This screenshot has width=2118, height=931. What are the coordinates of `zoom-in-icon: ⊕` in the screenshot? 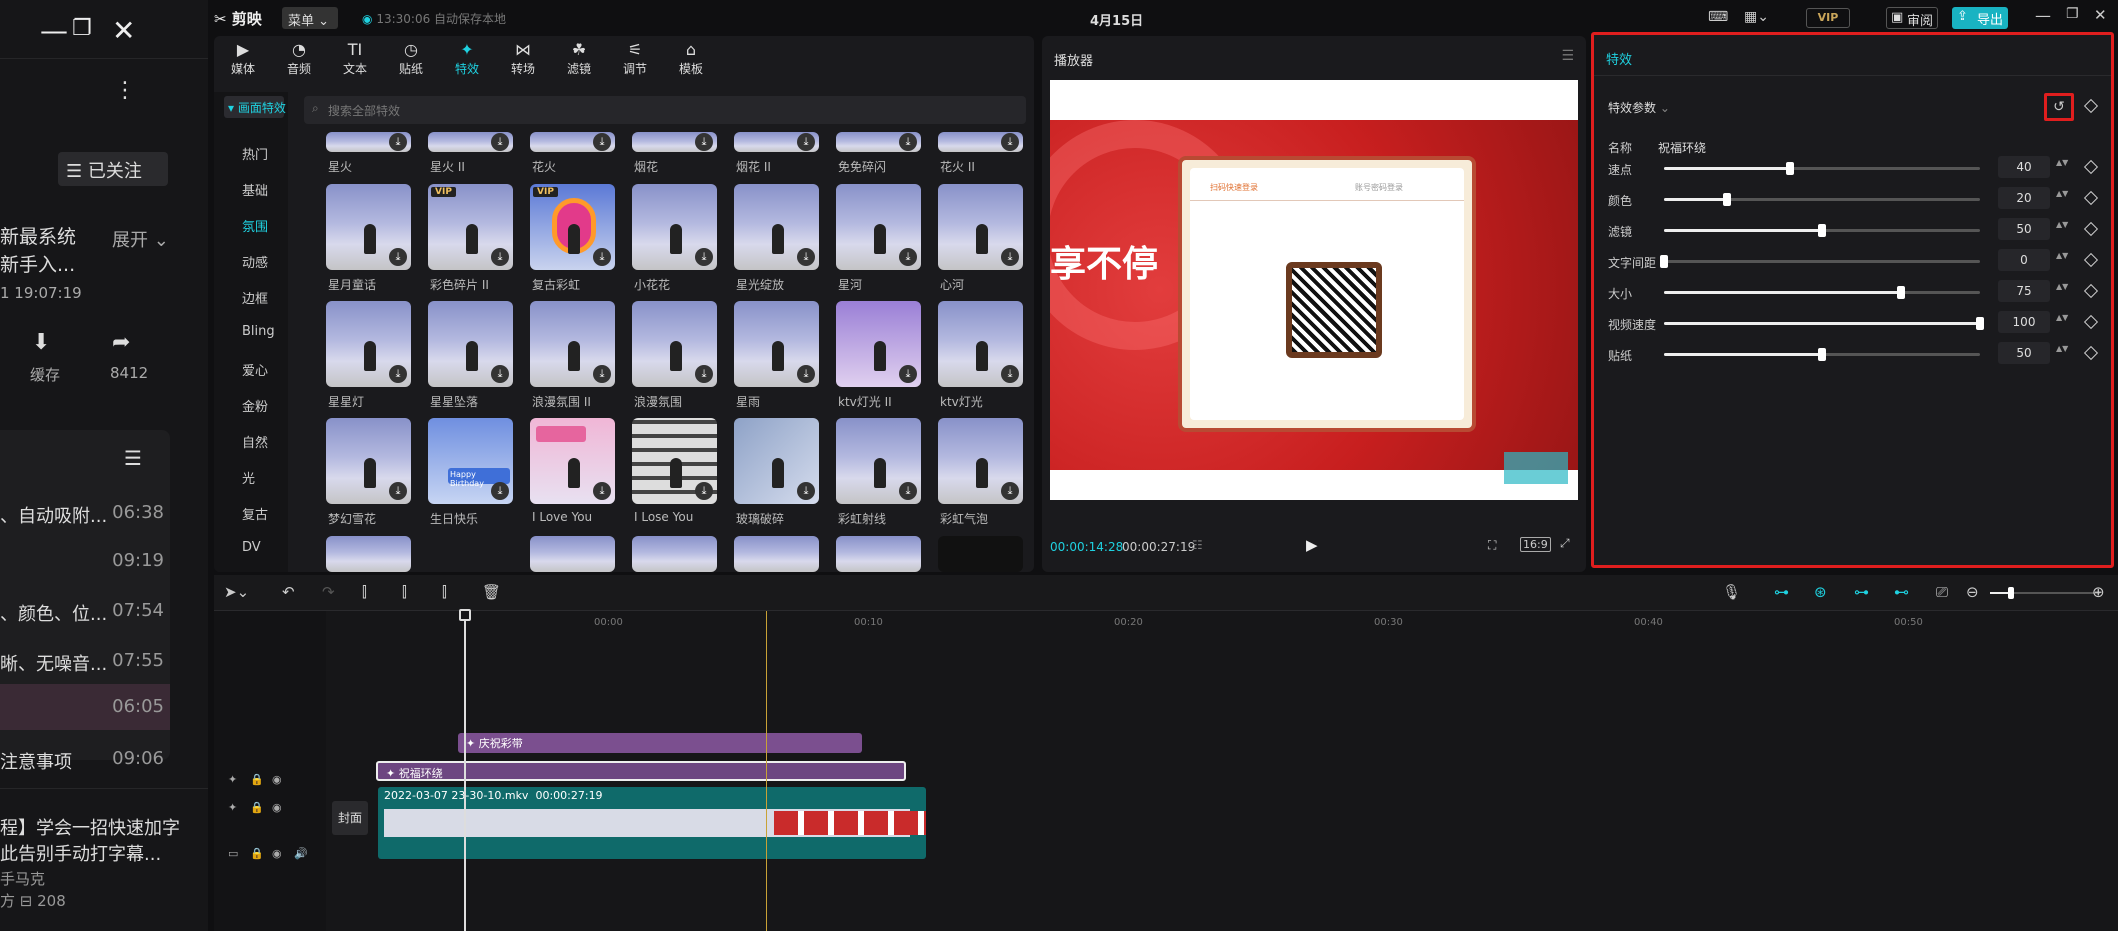 It's located at (2098, 592).